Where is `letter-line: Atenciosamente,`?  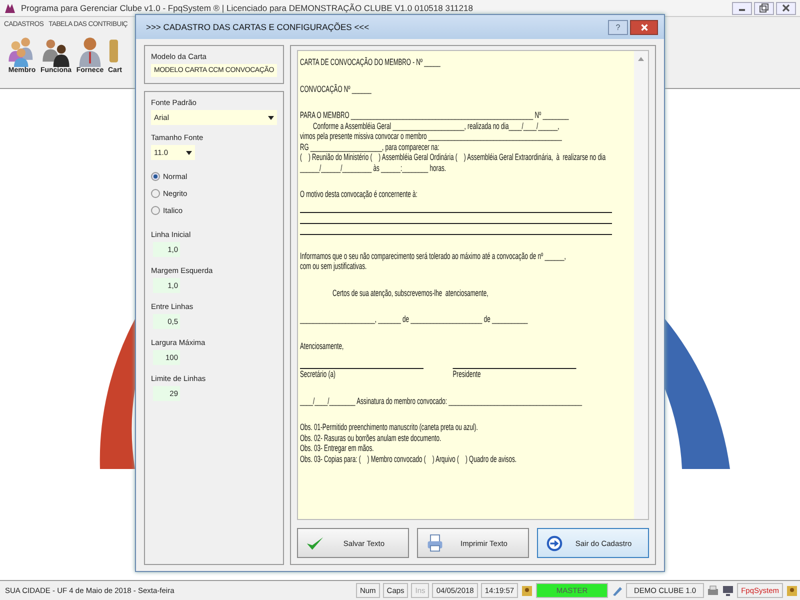
letter-line: Atenciosamente, is located at coordinates (322, 345).